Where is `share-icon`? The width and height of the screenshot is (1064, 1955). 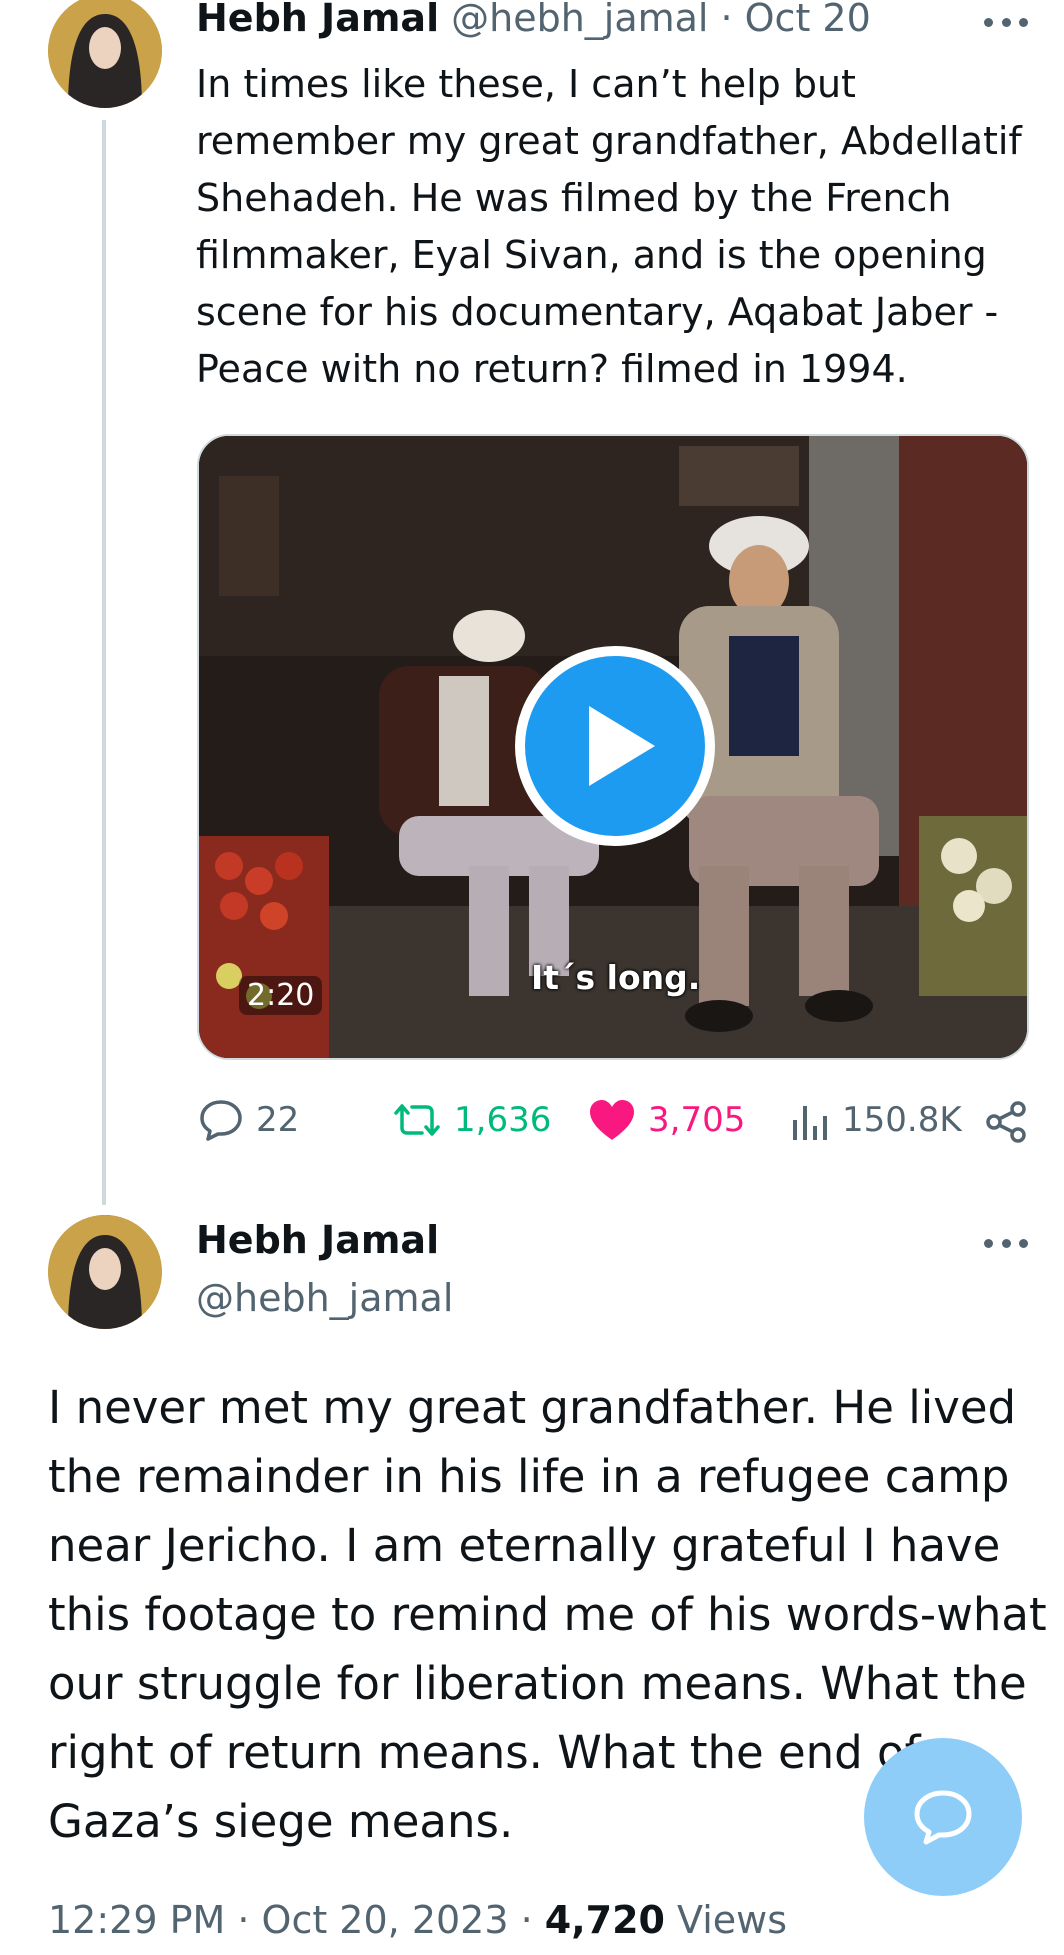
share-icon is located at coordinates (1006, 1122).